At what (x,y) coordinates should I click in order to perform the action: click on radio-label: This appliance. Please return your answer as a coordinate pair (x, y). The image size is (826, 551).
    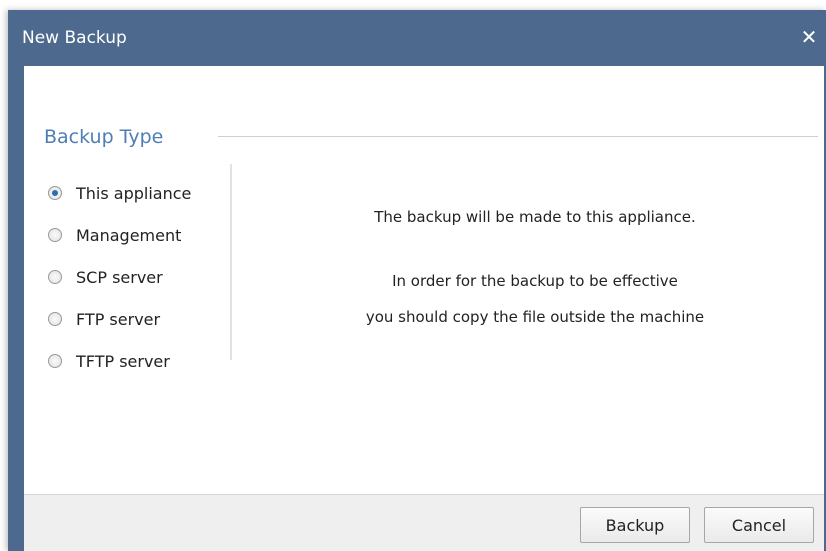
    Looking at the image, I should click on (134, 193).